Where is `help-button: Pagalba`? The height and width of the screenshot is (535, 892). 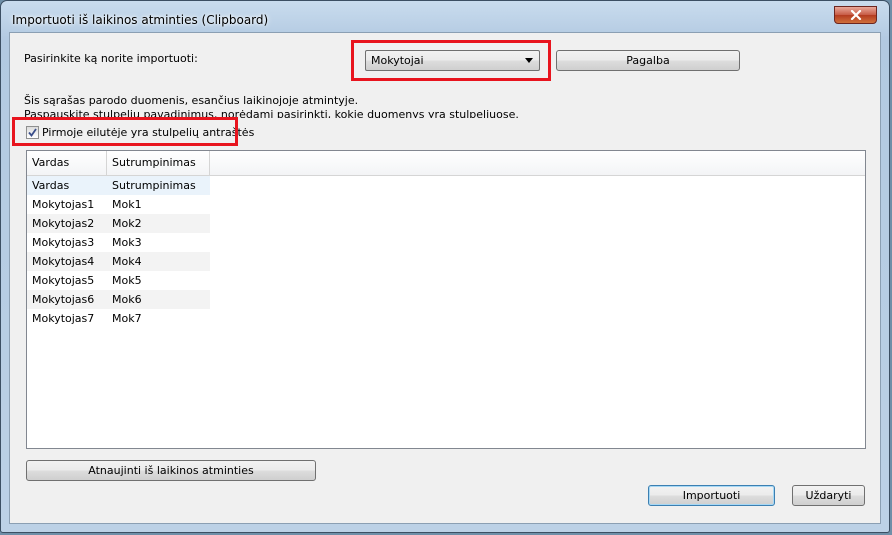 help-button: Pagalba is located at coordinates (648, 60).